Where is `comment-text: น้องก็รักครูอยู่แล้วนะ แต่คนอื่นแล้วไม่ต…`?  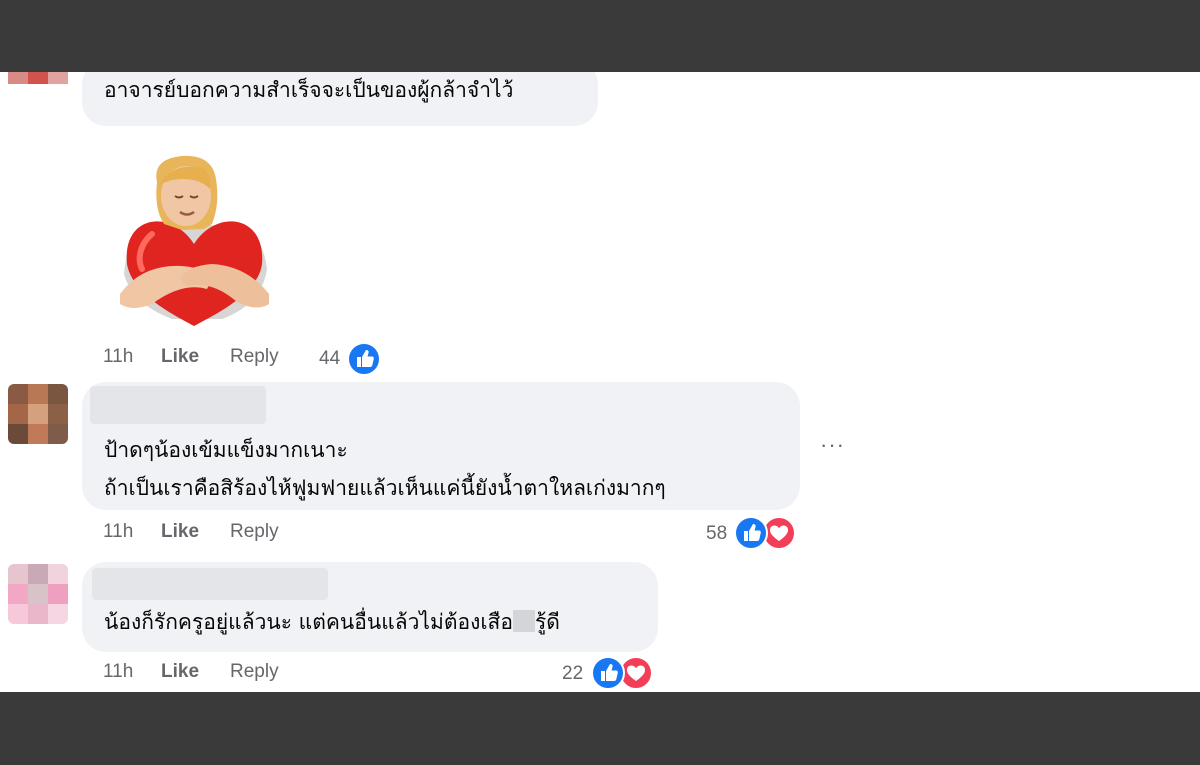 comment-text: น้องก็รักครูอยู่แล้วนะ แต่คนอื่นแล้วไม่ต… is located at coordinates (332, 622).